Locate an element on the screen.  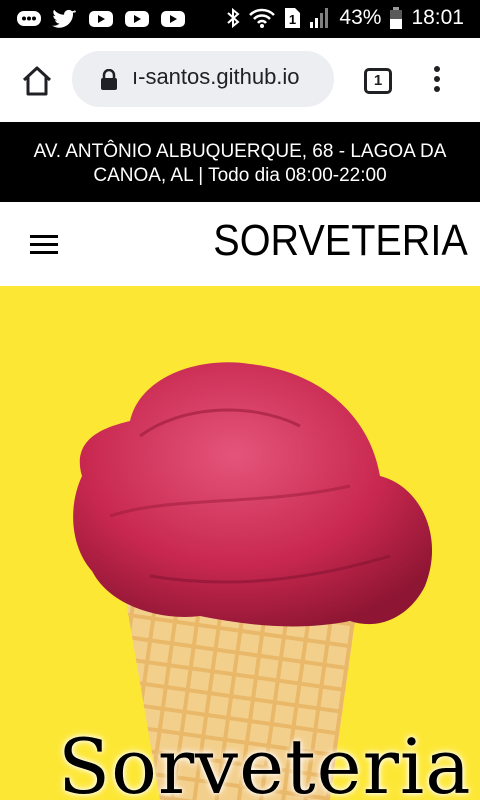
wifi-icon is located at coordinates (262, 18).